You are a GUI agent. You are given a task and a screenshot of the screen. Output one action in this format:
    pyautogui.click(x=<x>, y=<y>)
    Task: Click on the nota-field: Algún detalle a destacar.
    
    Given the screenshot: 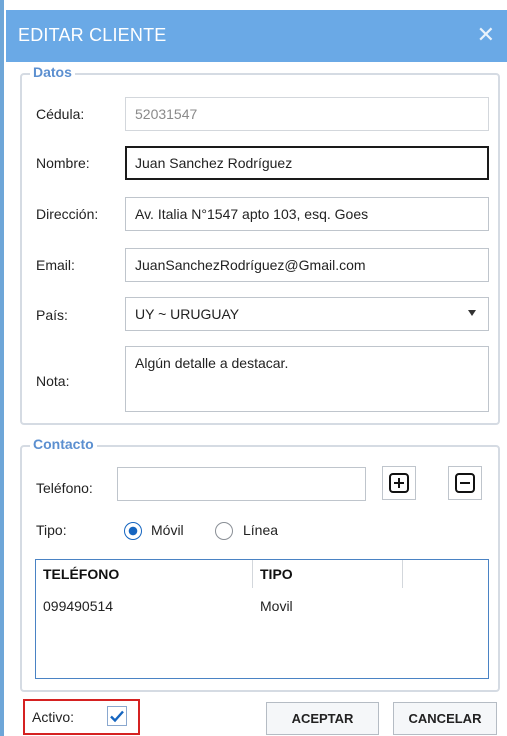 What is the action you would take?
    pyautogui.click(x=307, y=379)
    